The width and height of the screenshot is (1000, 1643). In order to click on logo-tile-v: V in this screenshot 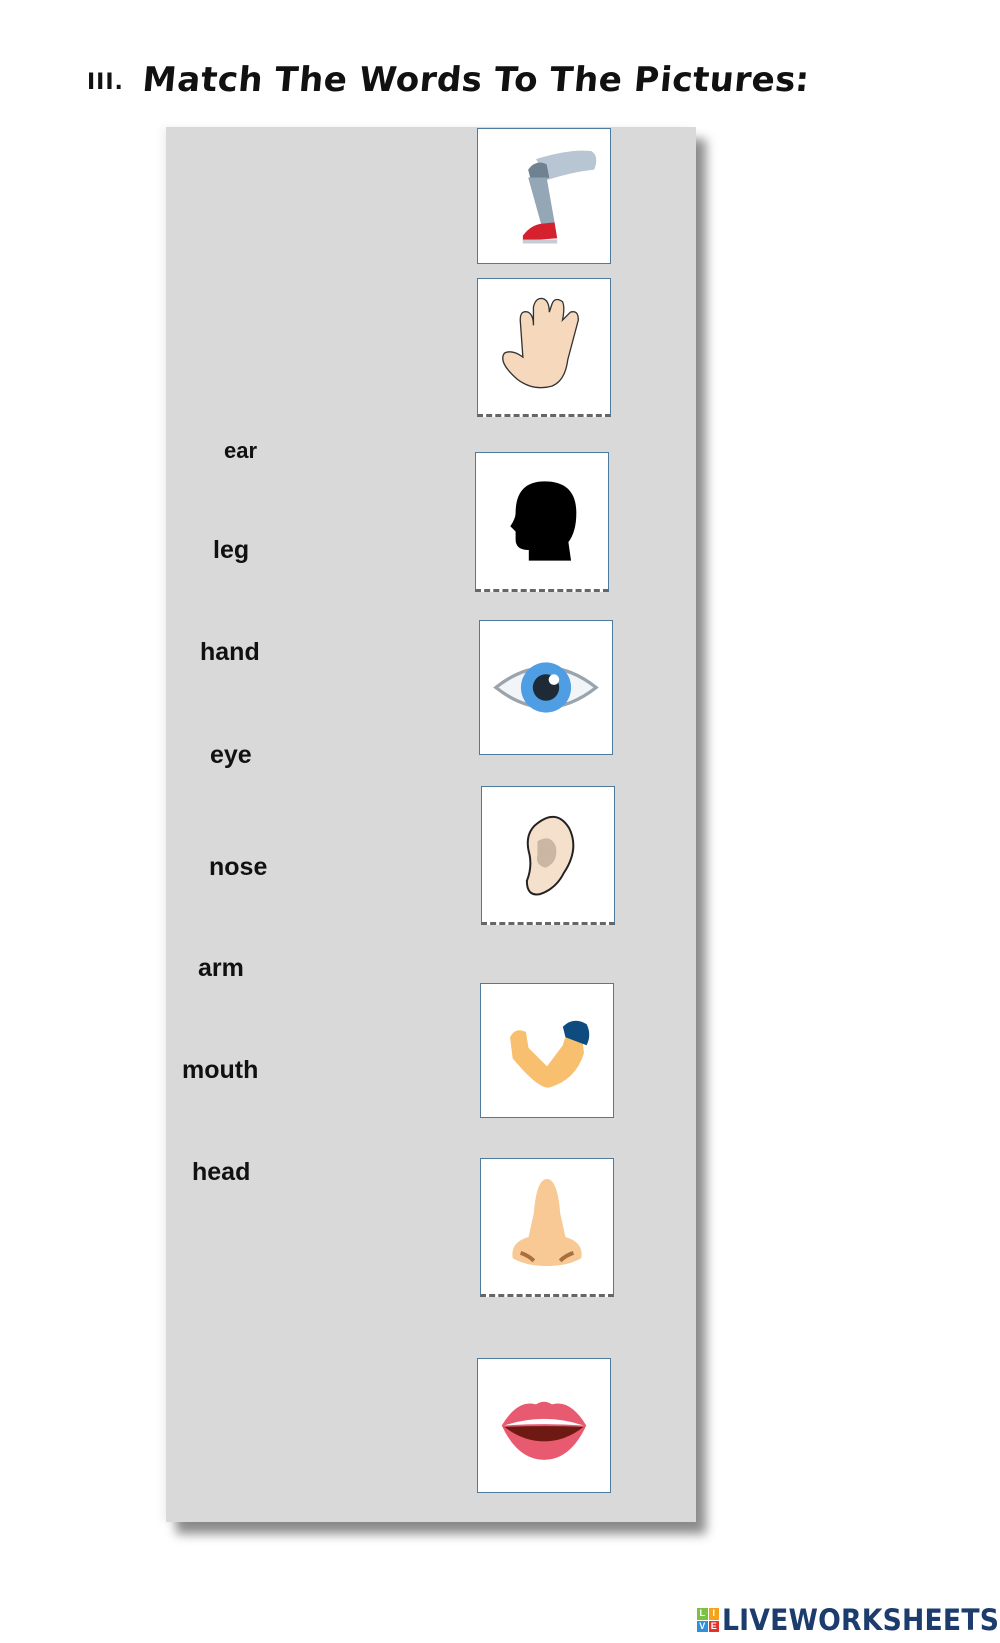, I will do `click(702, 1626)`.